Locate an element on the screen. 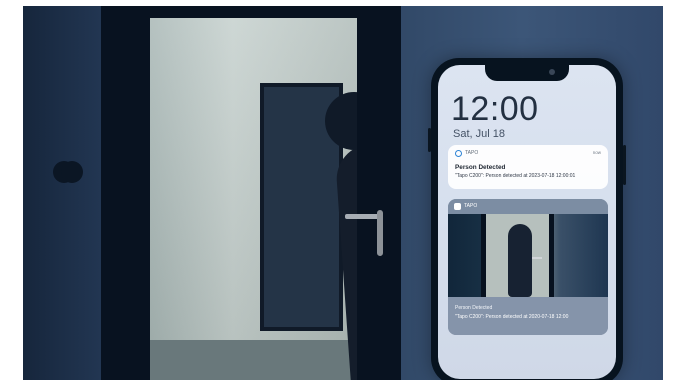 The width and height of the screenshot is (680, 380). notification-app-name: TAPO is located at coordinates (472, 153).